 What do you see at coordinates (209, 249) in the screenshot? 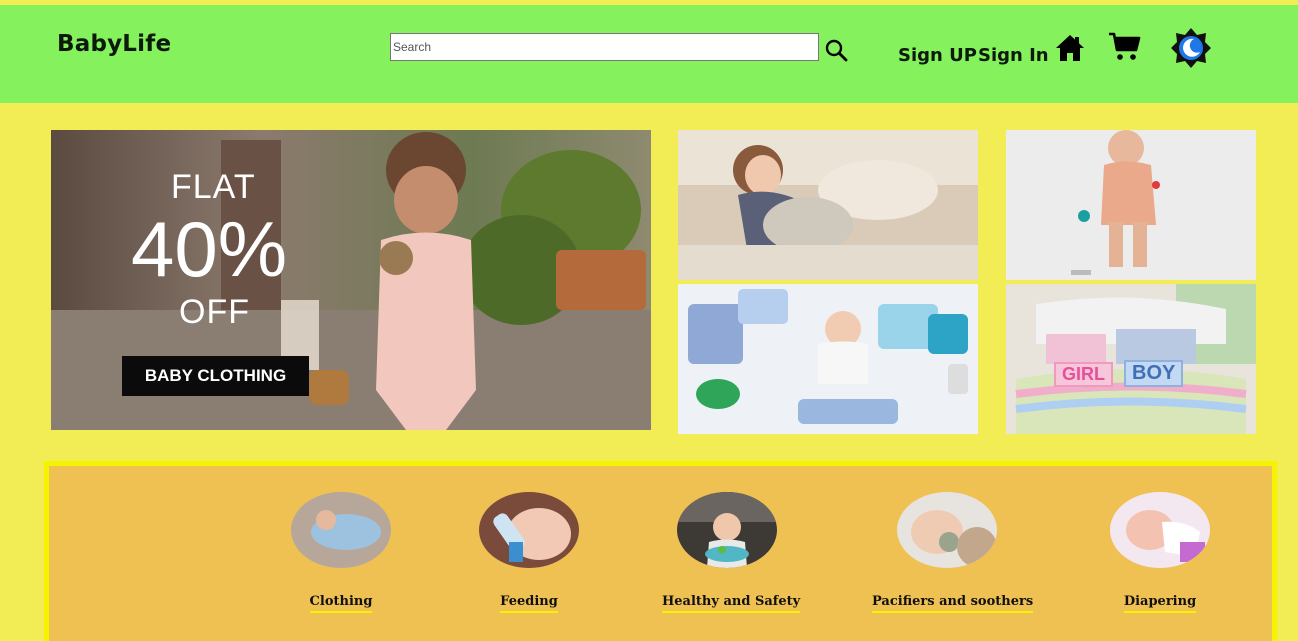
I see `hero-text-percent: 40%` at bounding box center [209, 249].